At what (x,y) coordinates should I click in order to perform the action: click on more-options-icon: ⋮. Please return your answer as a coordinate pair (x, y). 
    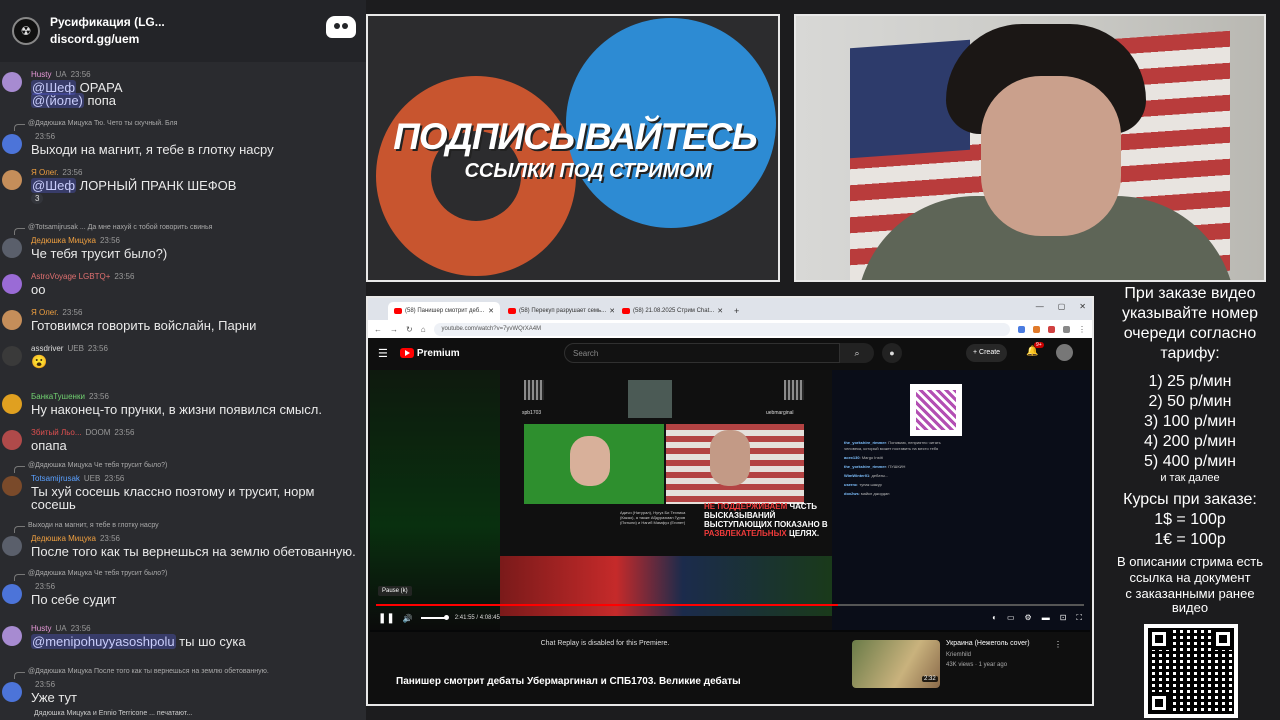
    Looking at the image, I should click on (1058, 644).